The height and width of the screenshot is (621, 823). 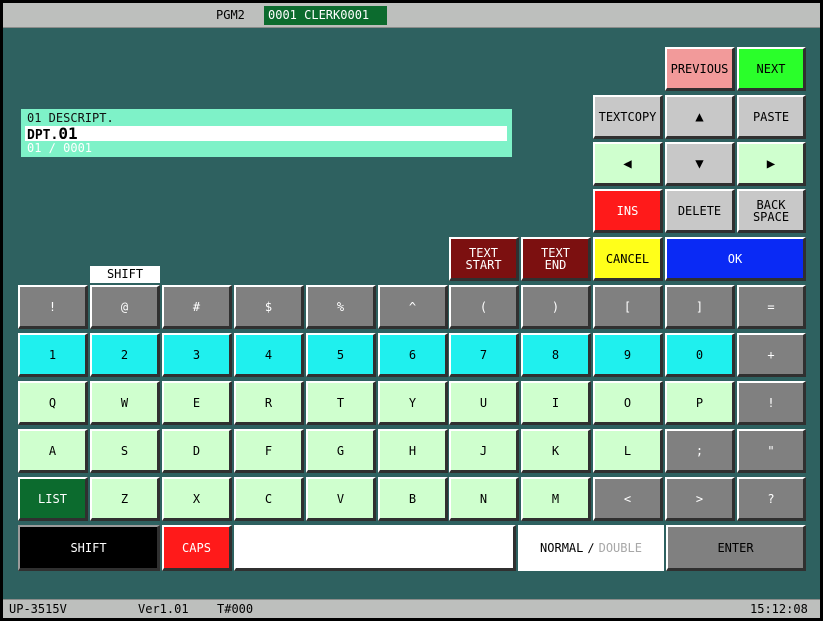 What do you see at coordinates (484, 355) in the screenshot?
I see `key-7: 7` at bounding box center [484, 355].